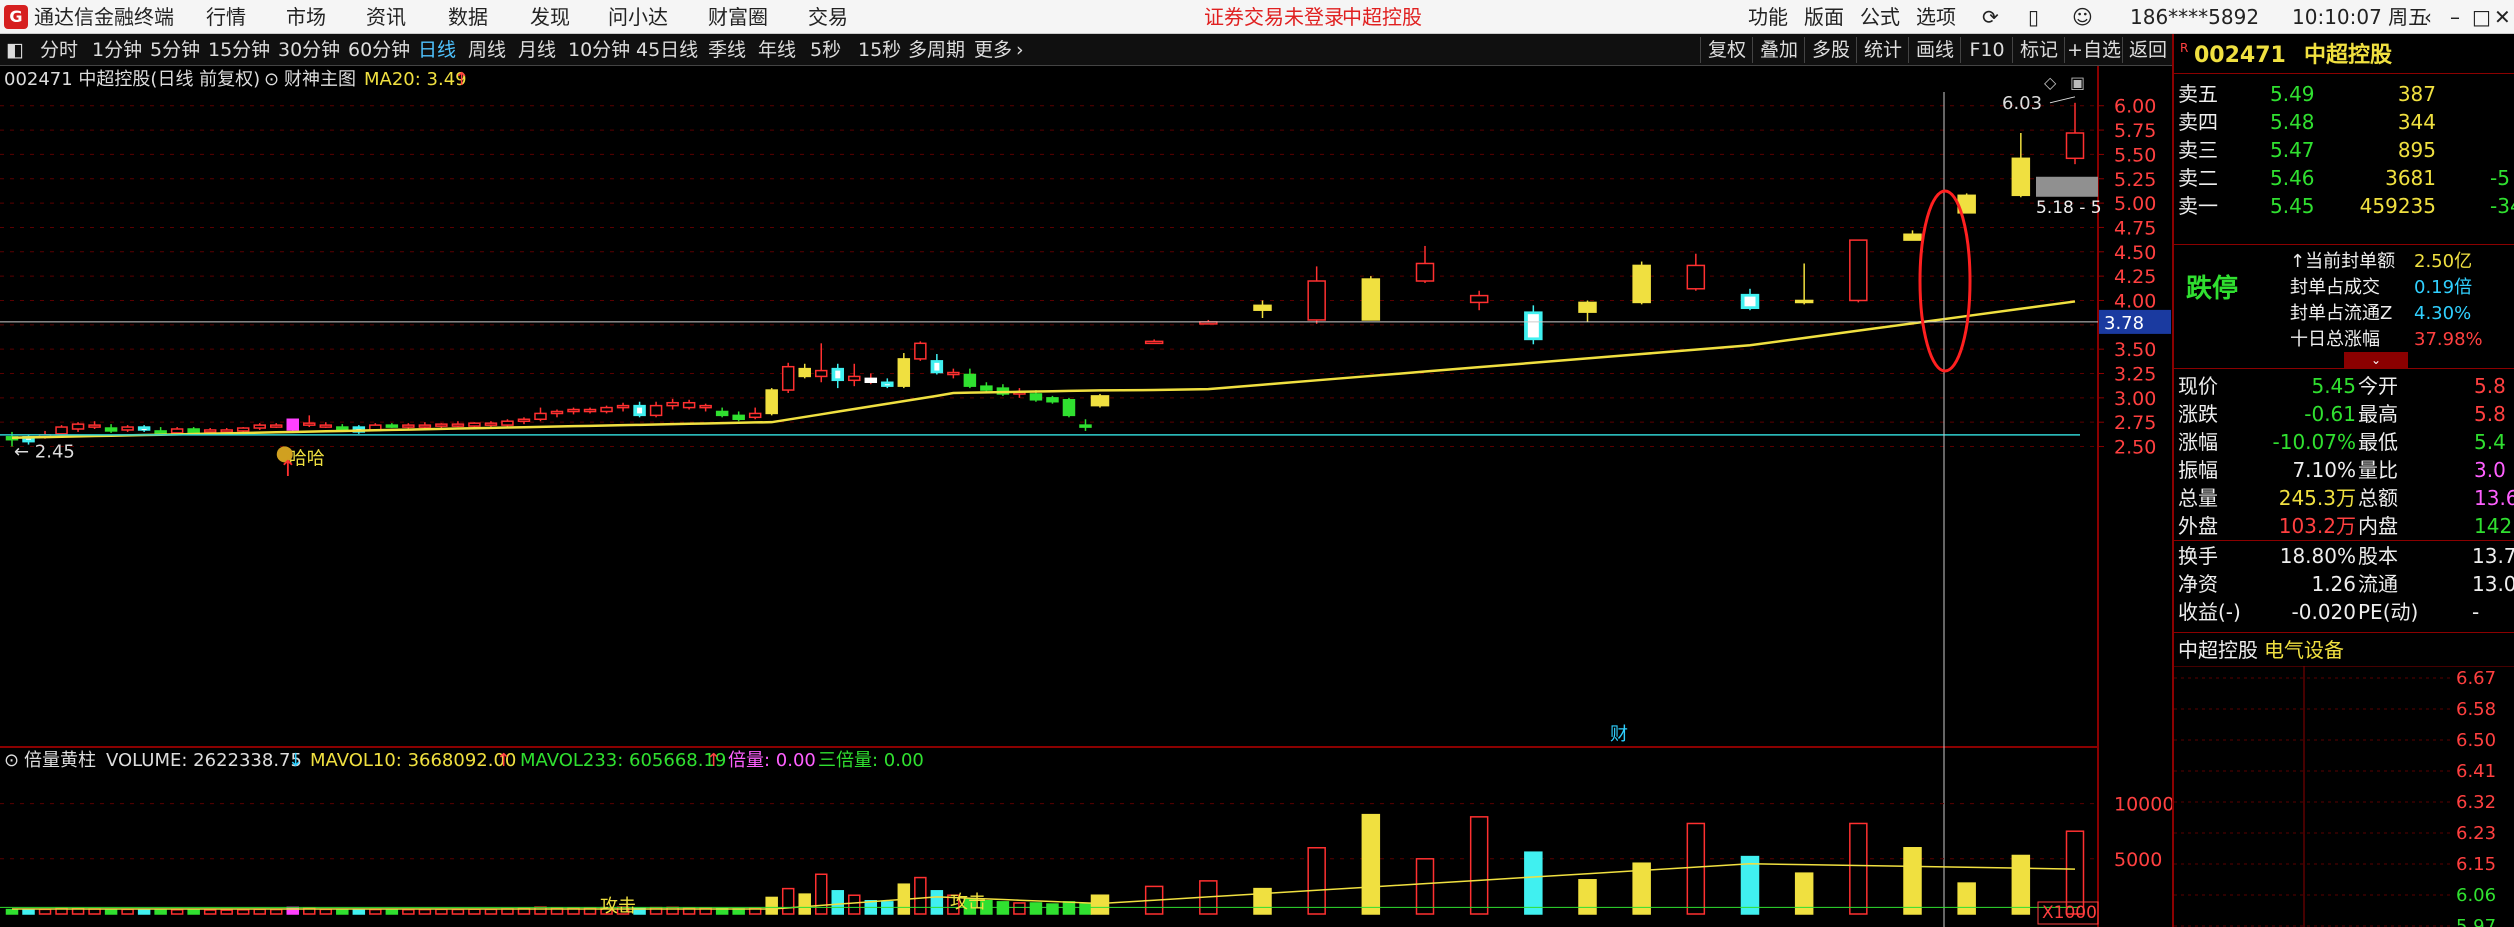 The image size is (2514, 927). I want to click on tab-daily: 日线, so click(437, 50).